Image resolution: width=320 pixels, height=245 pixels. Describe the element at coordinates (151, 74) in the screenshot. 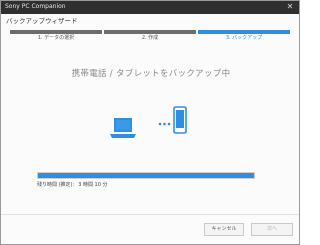

I see `backup-heading: 携帯電話 / タブレットをバックアップ中` at that location.